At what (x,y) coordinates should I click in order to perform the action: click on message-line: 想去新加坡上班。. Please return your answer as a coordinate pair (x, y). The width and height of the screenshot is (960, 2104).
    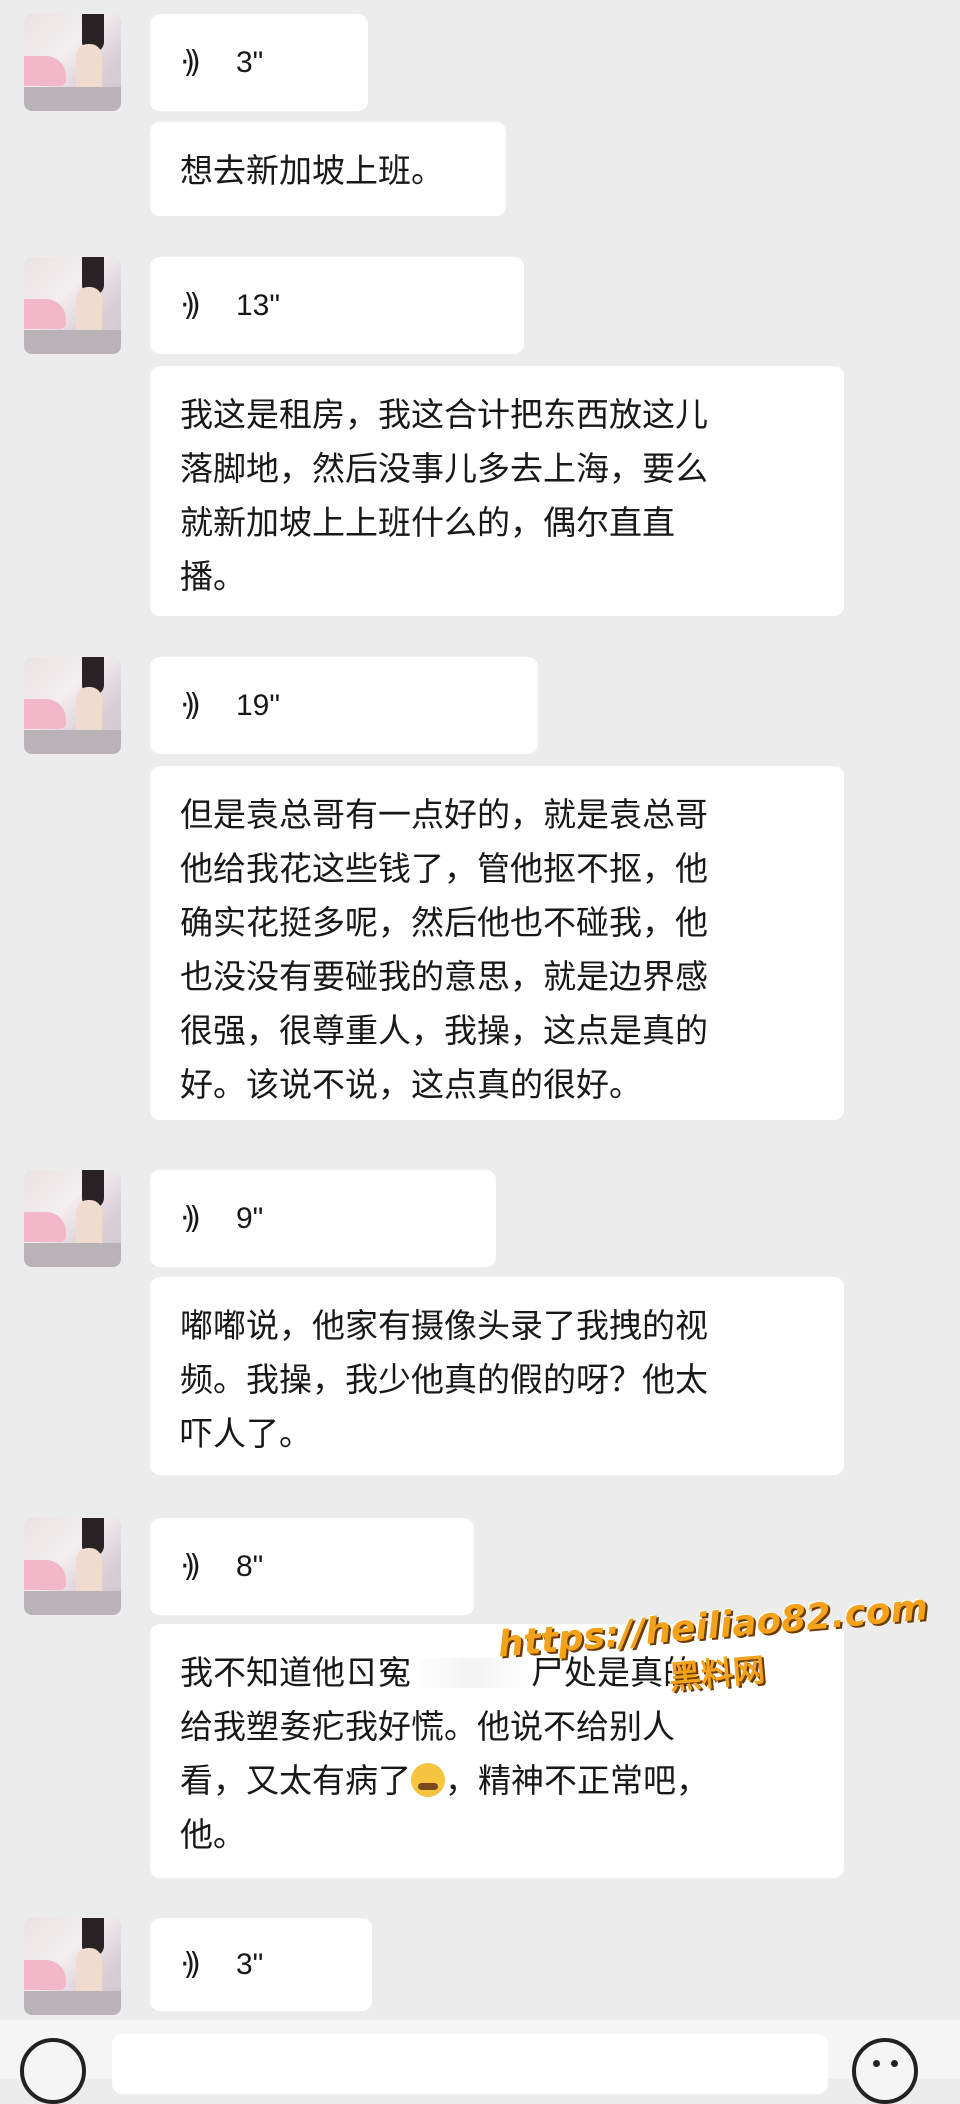
    Looking at the image, I should click on (312, 170).